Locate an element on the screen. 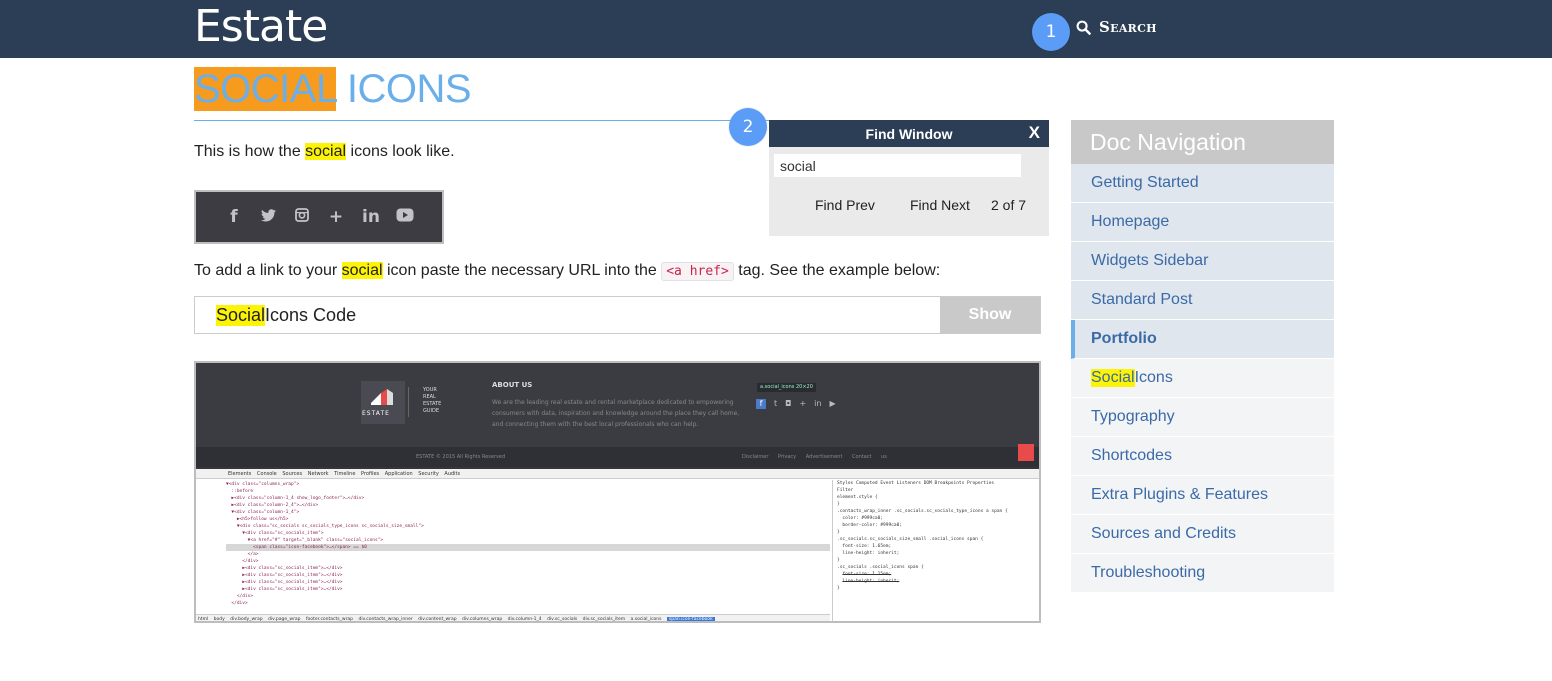  find-window: Find Window X Find Prev Find Next 2 of 7 is located at coordinates (909, 178).